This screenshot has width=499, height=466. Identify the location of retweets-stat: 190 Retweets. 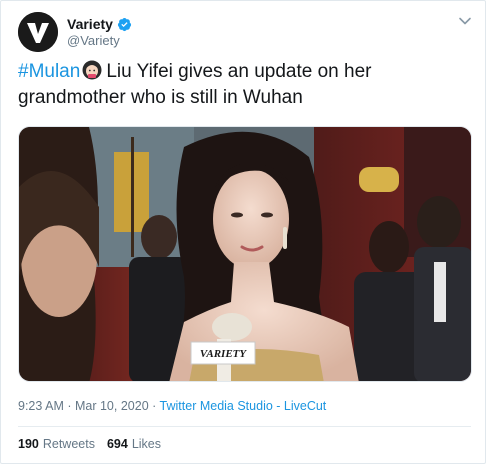
(56, 444).